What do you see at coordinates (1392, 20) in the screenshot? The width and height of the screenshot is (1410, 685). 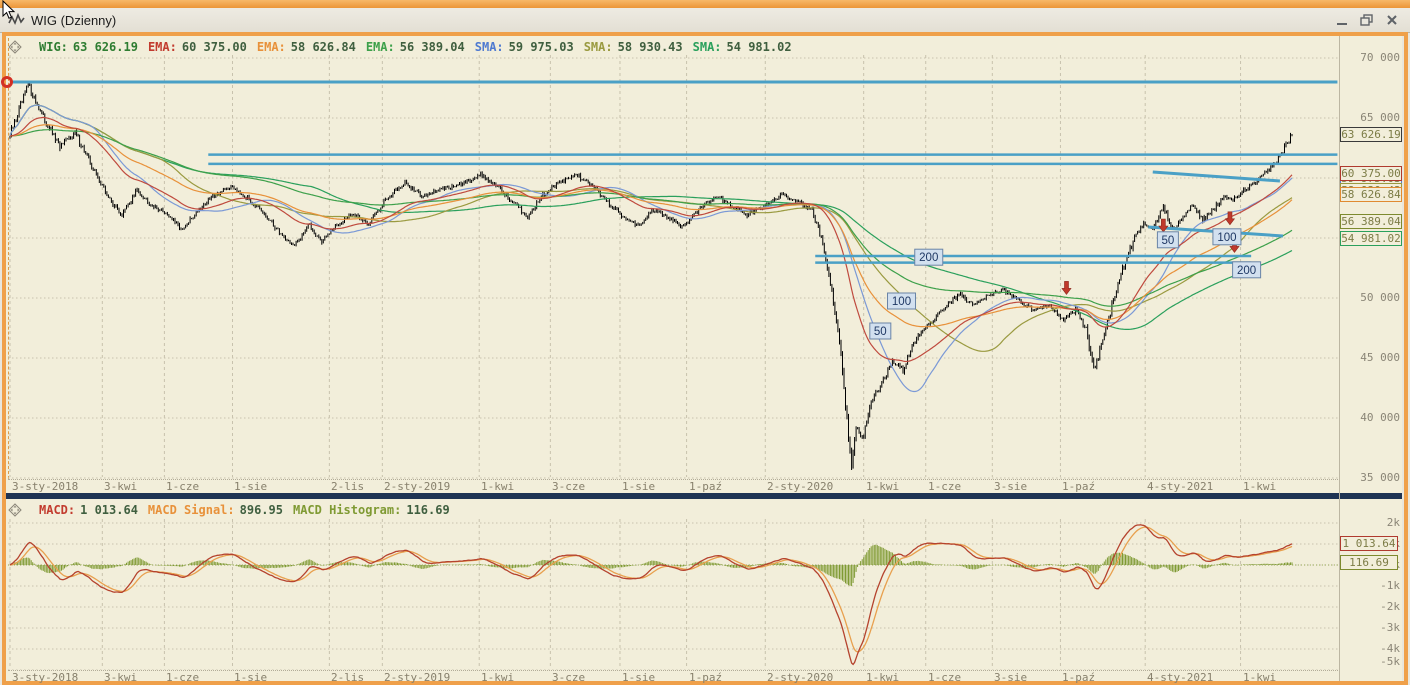 I see `close-button` at bounding box center [1392, 20].